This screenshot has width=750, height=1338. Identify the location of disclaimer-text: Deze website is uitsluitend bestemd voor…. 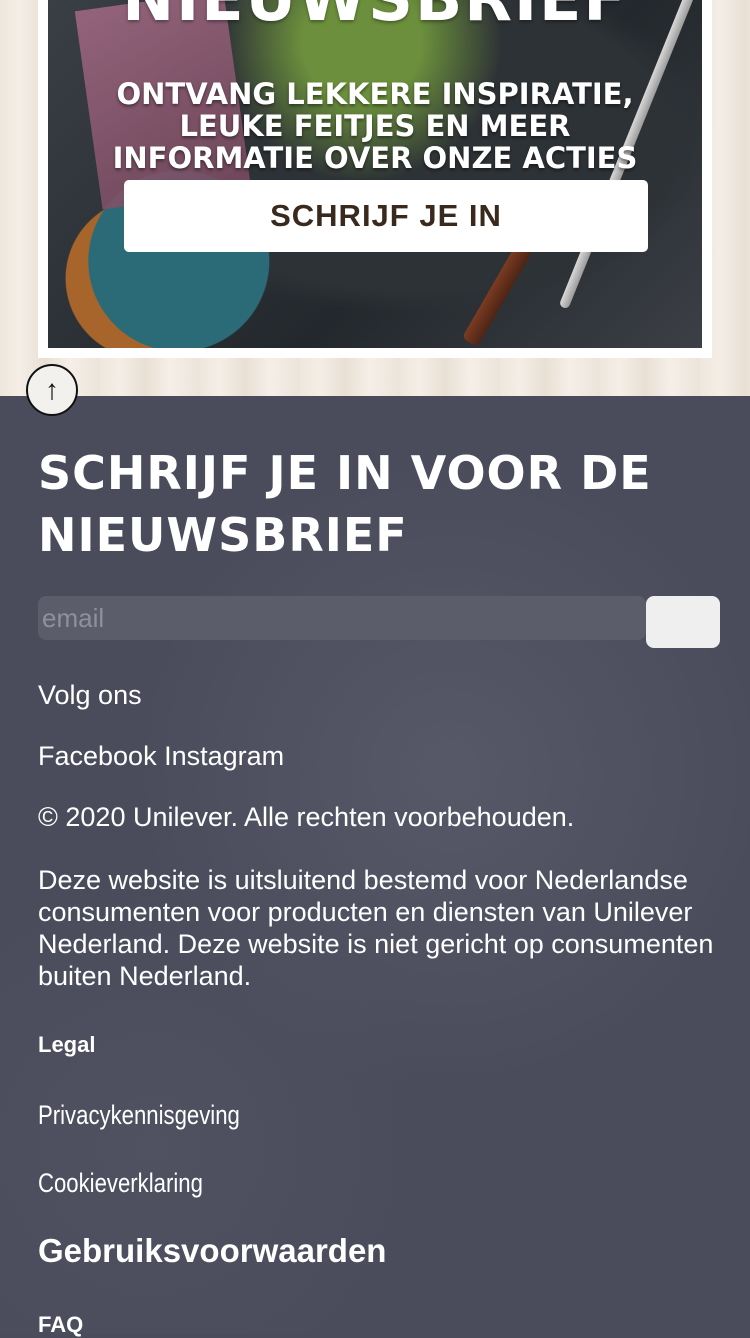
(376, 928).